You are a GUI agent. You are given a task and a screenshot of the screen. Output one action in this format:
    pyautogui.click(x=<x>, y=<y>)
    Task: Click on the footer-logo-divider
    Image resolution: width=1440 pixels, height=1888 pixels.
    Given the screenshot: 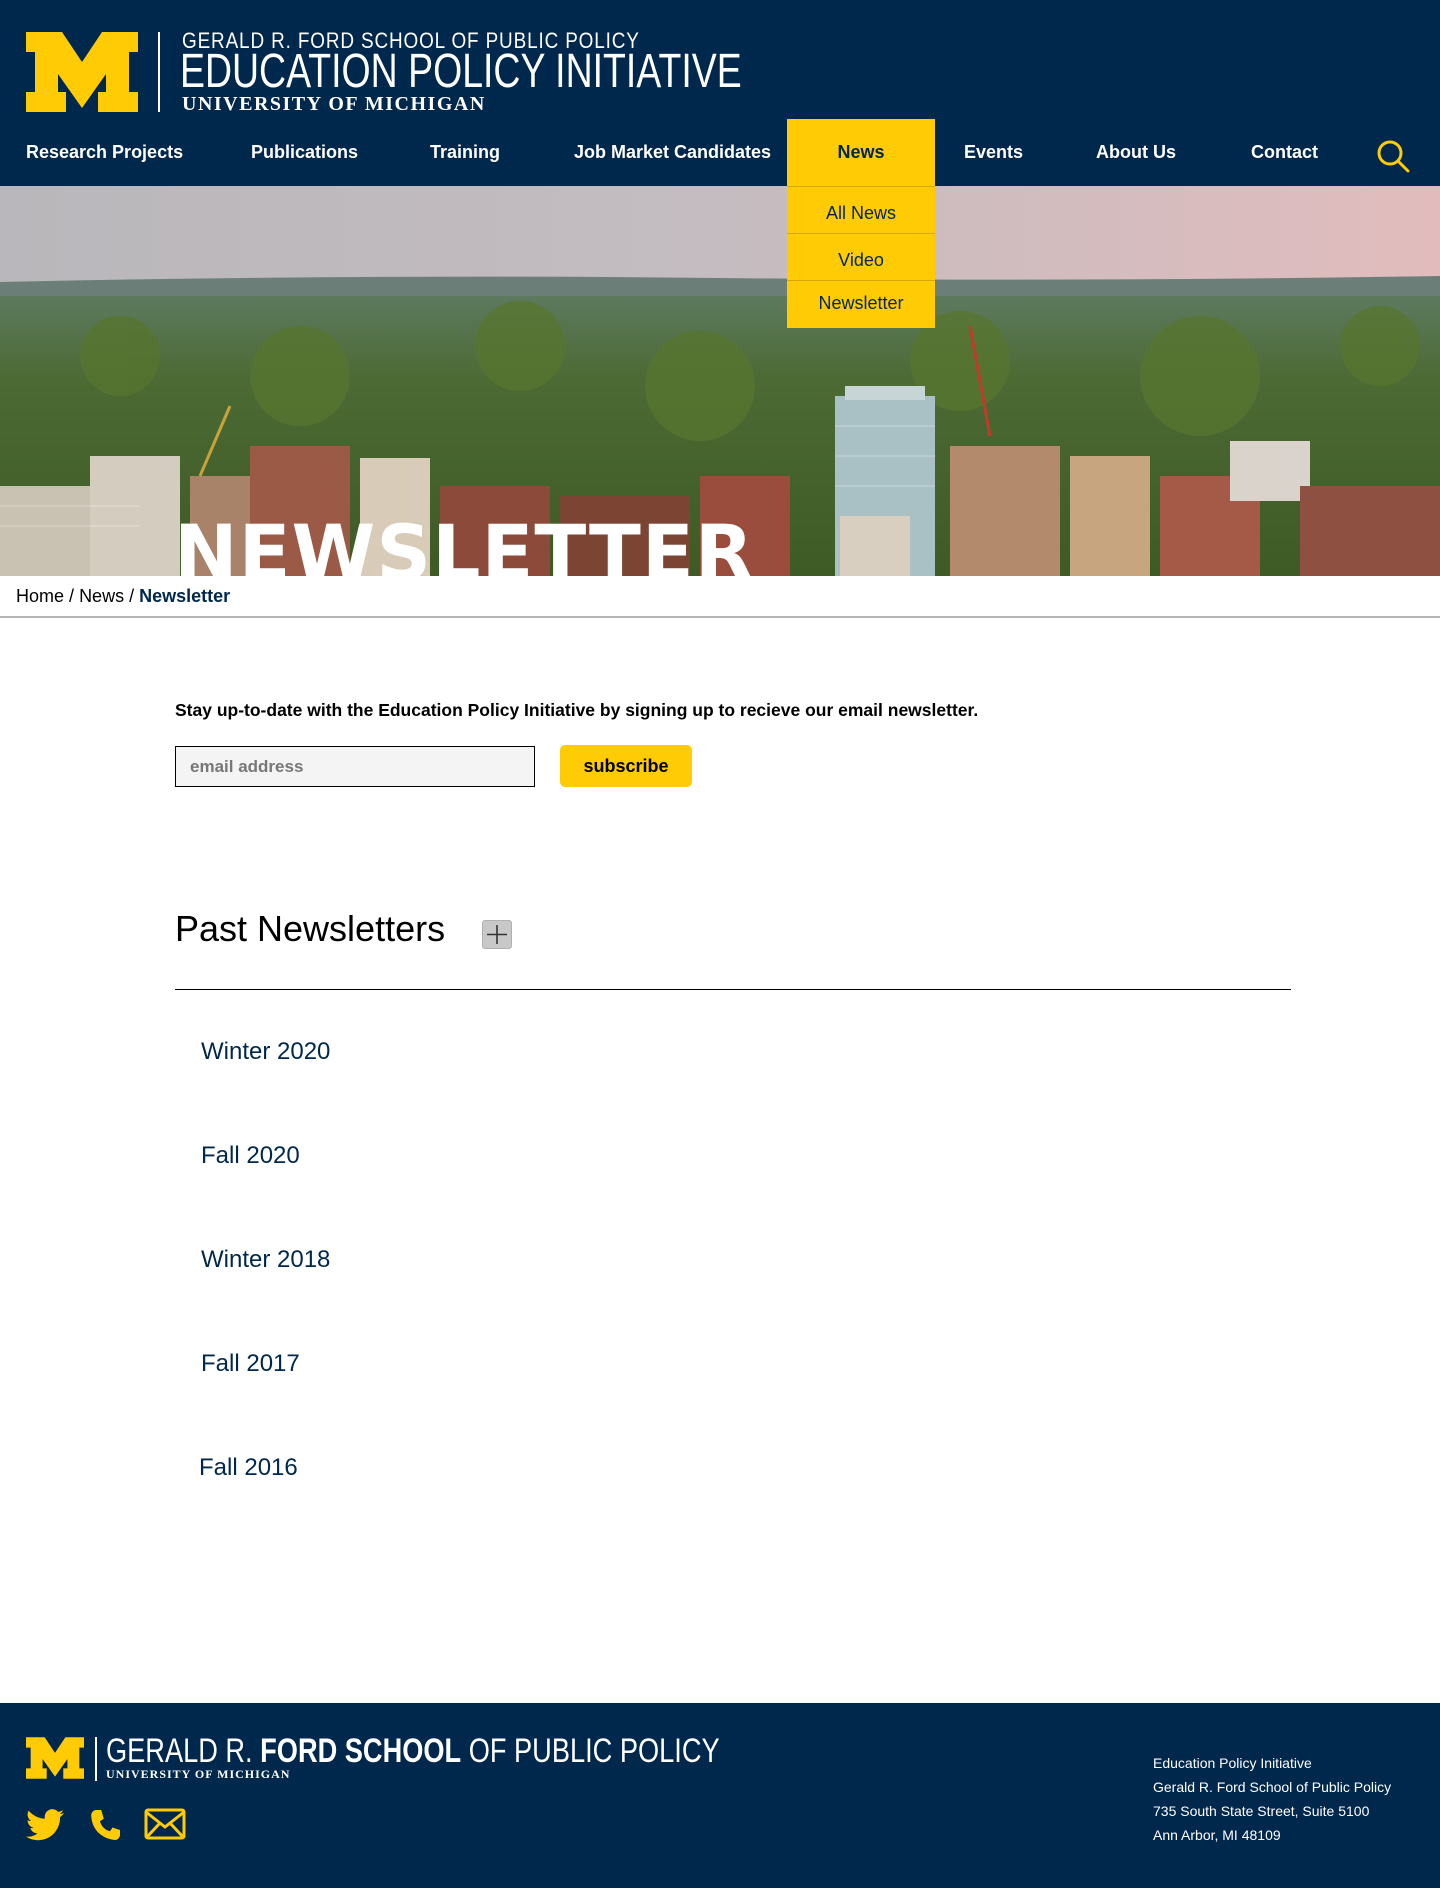 What is the action you would take?
    pyautogui.click(x=96, y=1759)
    